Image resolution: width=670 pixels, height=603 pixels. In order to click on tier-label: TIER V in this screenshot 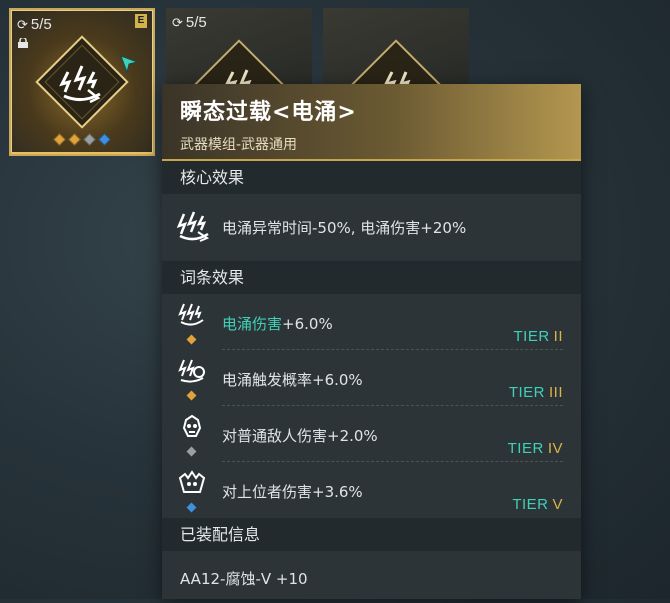, I will do `click(537, 504)`.